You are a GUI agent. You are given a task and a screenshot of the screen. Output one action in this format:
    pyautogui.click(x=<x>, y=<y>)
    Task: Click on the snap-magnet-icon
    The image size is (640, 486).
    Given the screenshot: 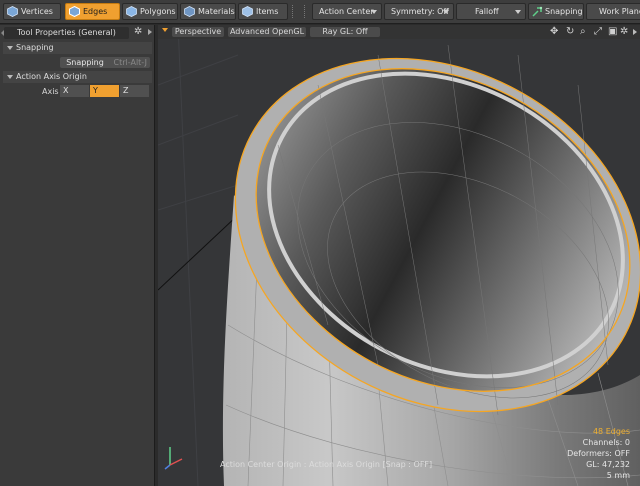 What is the action you would take?
    pyautogui.click(x=537, y=11)
    